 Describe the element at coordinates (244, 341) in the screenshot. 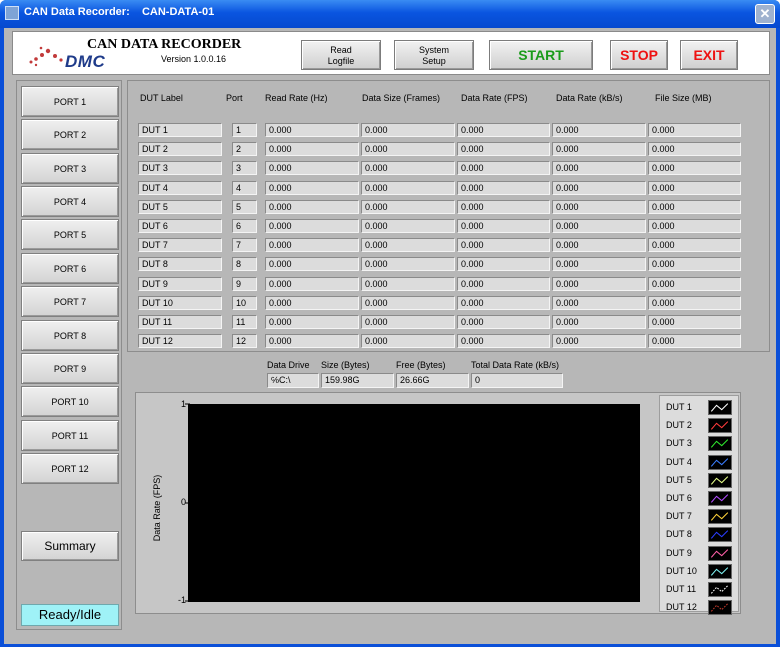

I see `cell-port: 12` at that location.